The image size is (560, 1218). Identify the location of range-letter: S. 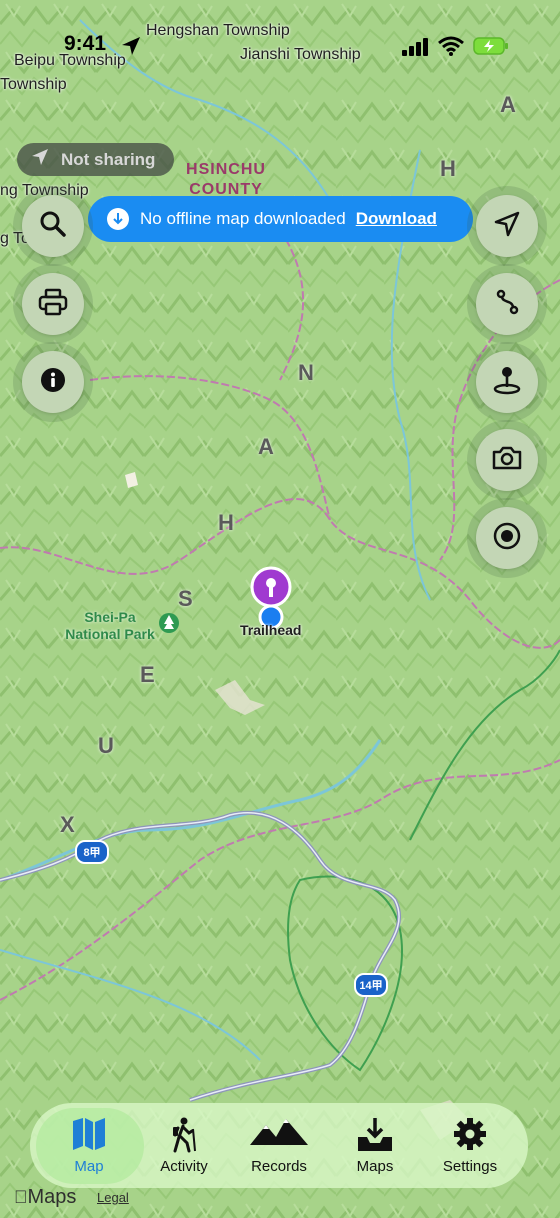
(187, 598).